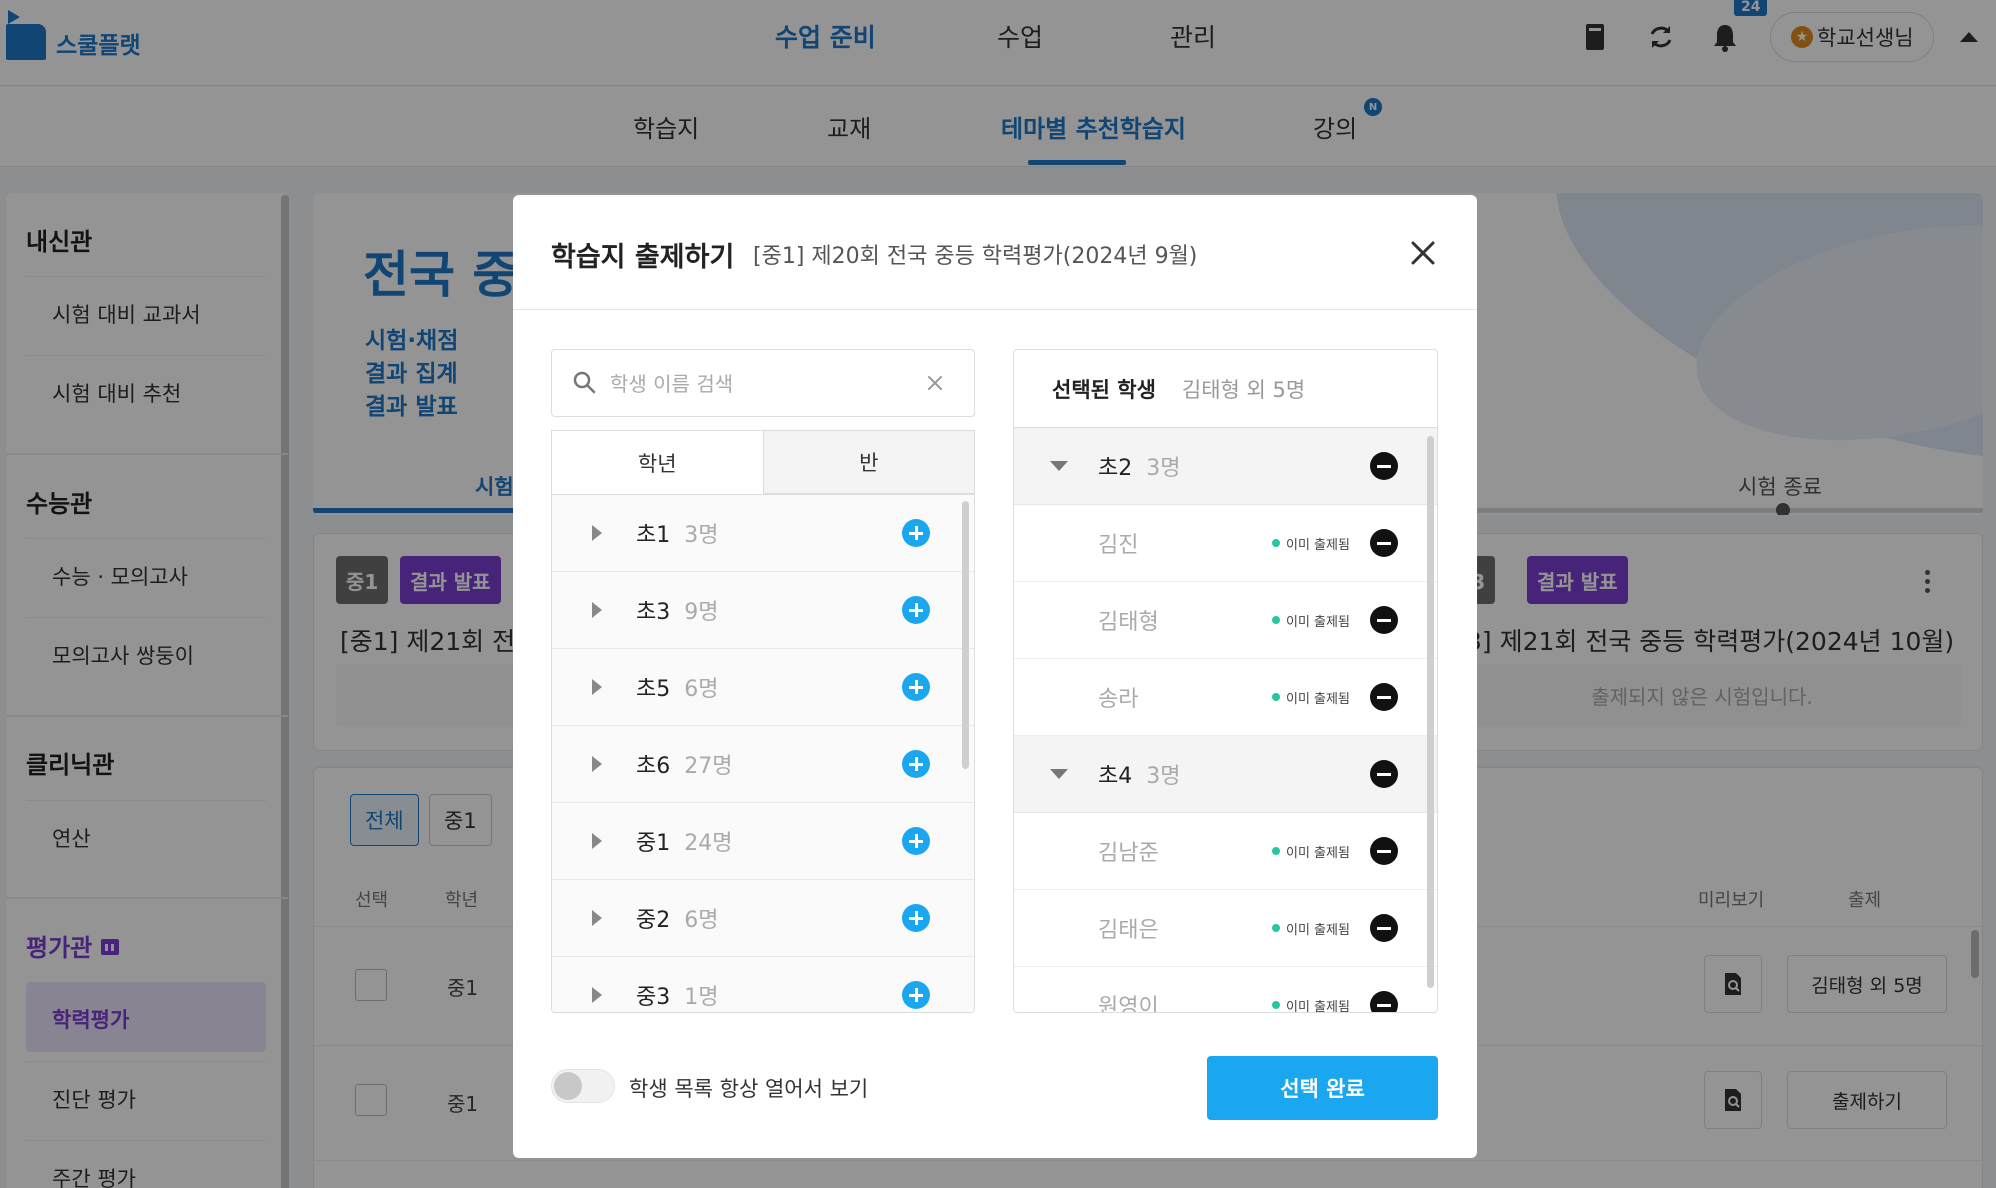 Image resolution: width=1996 pixels, height=1188 pixels. I want to click on tab-grade: 학년, so click(658, 462).